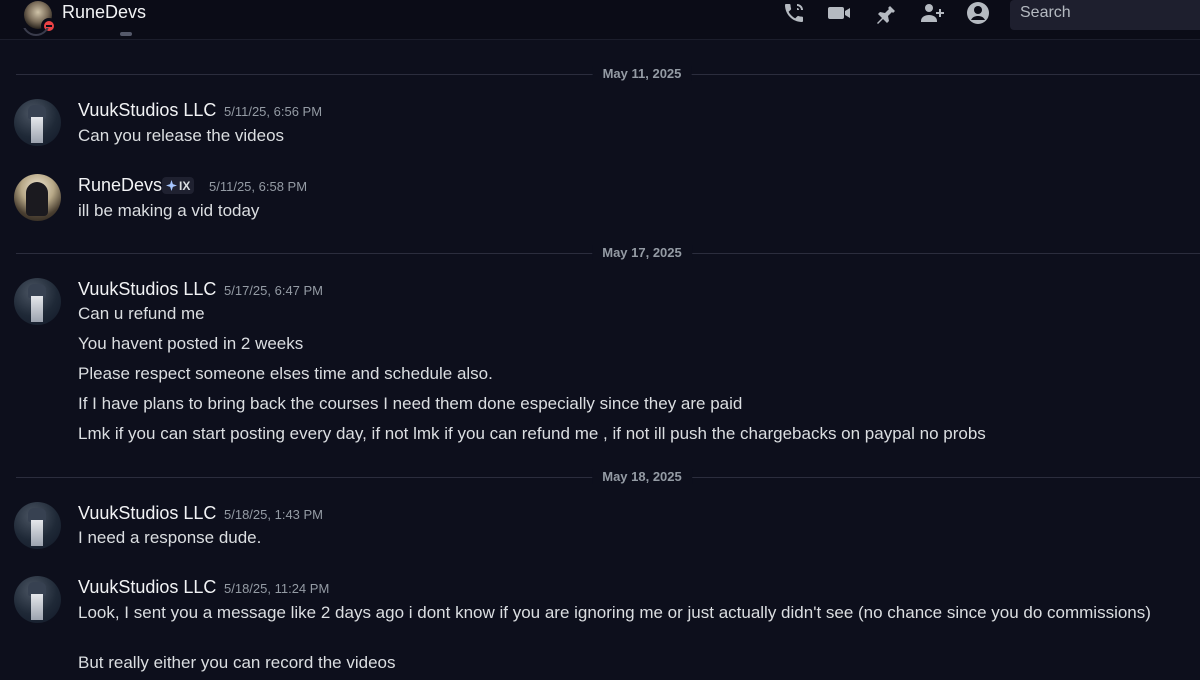 The width and height of the screenshot is (1200, 680). I want to click on pin-icon, so click(885, 13).